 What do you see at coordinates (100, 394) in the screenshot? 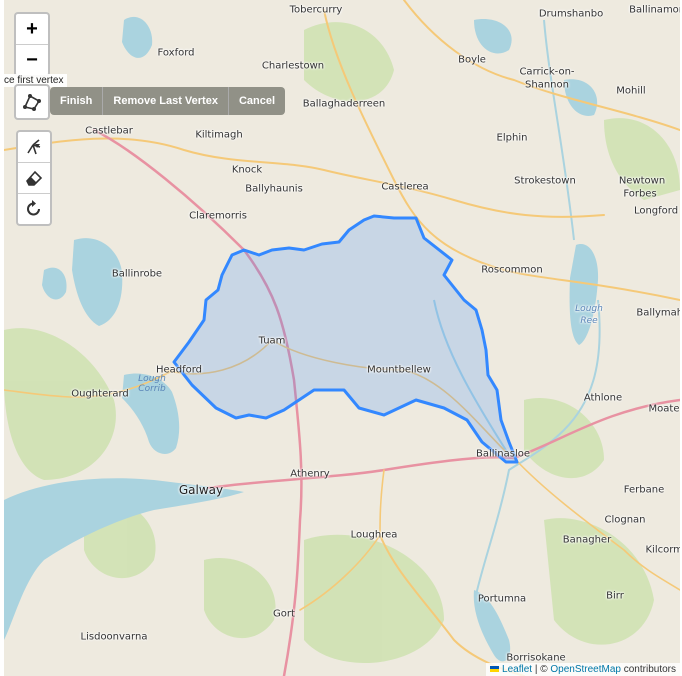
I see `place-label-oughterard: Oughterard` at bounding box center [100, 394].